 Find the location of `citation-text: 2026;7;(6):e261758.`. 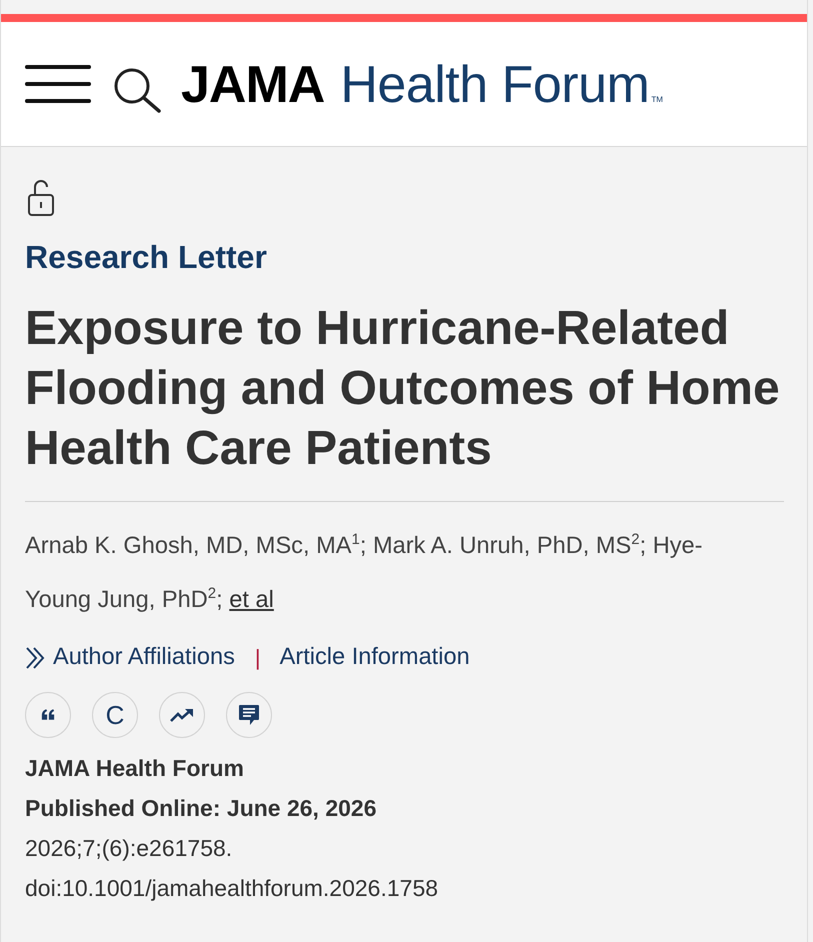

citation-text: 2026;7;(6):e261758. is located at coordinates (129, 848).